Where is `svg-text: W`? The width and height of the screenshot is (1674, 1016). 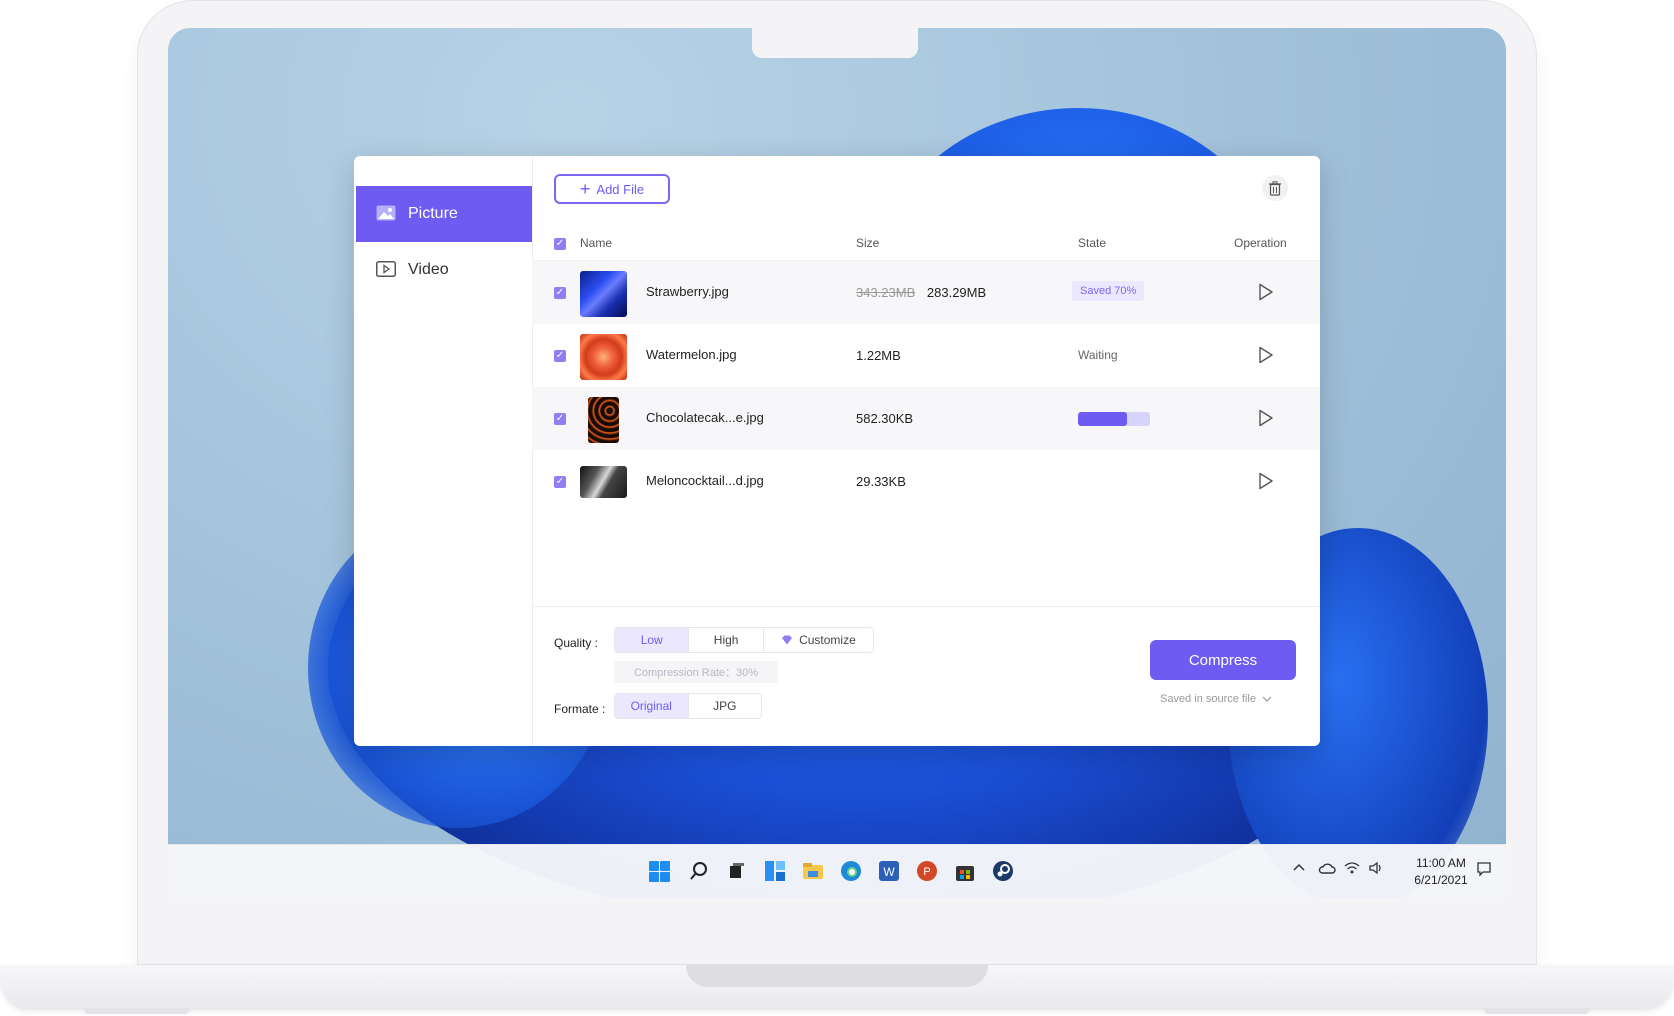
svg-text: W is located at coordinates (889, 872).